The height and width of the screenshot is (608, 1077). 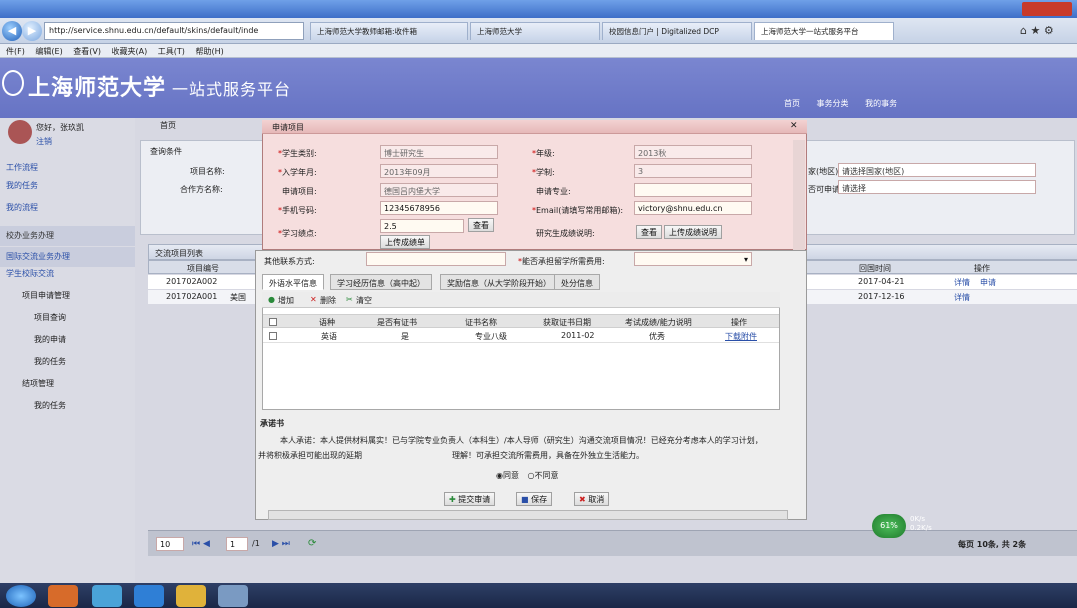 I want to click on length-field: 3, so click(x=693, y=171).